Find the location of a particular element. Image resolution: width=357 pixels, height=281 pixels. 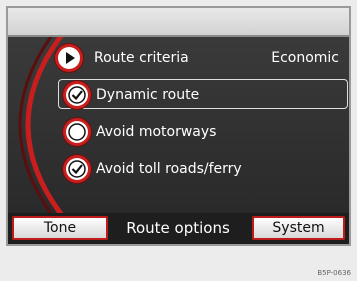

page-title: Route options is located at coordinates (178, 228).